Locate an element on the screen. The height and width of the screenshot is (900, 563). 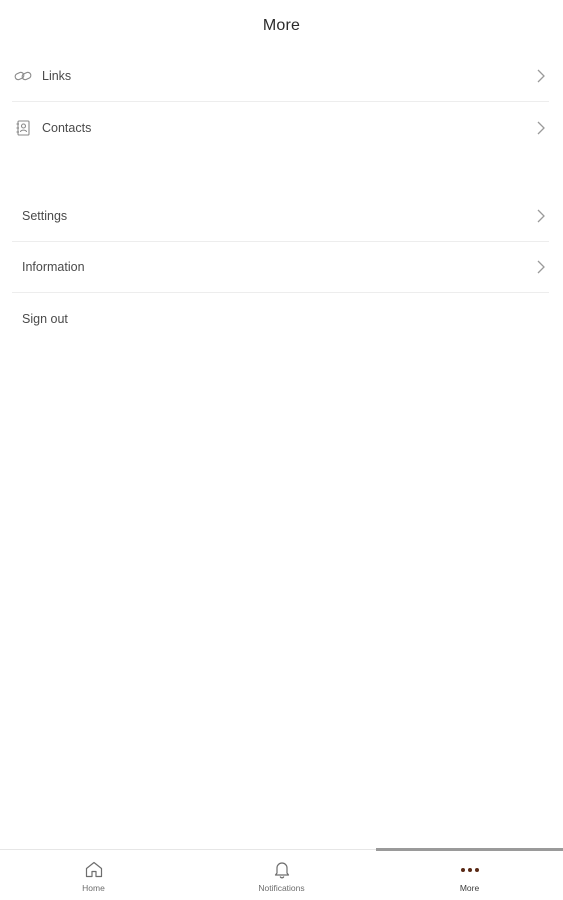
tab-notifications: Notifications is located at coordinates (281, 875).